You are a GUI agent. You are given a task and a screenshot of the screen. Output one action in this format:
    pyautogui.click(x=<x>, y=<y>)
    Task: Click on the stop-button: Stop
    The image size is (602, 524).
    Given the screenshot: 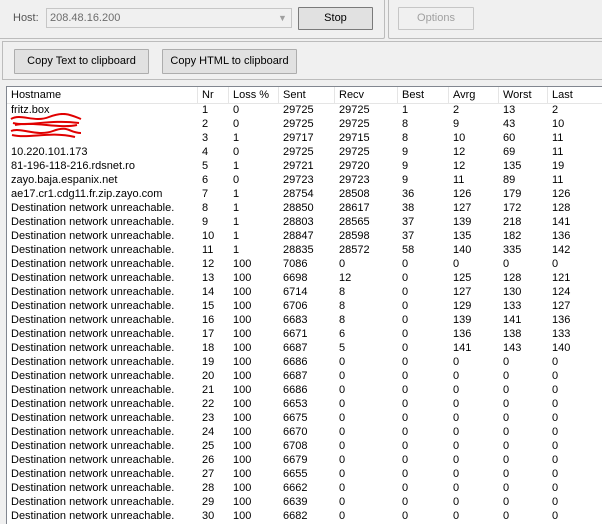 What is the action you would take?
    pyautogui.click(x=335, y=18)
    